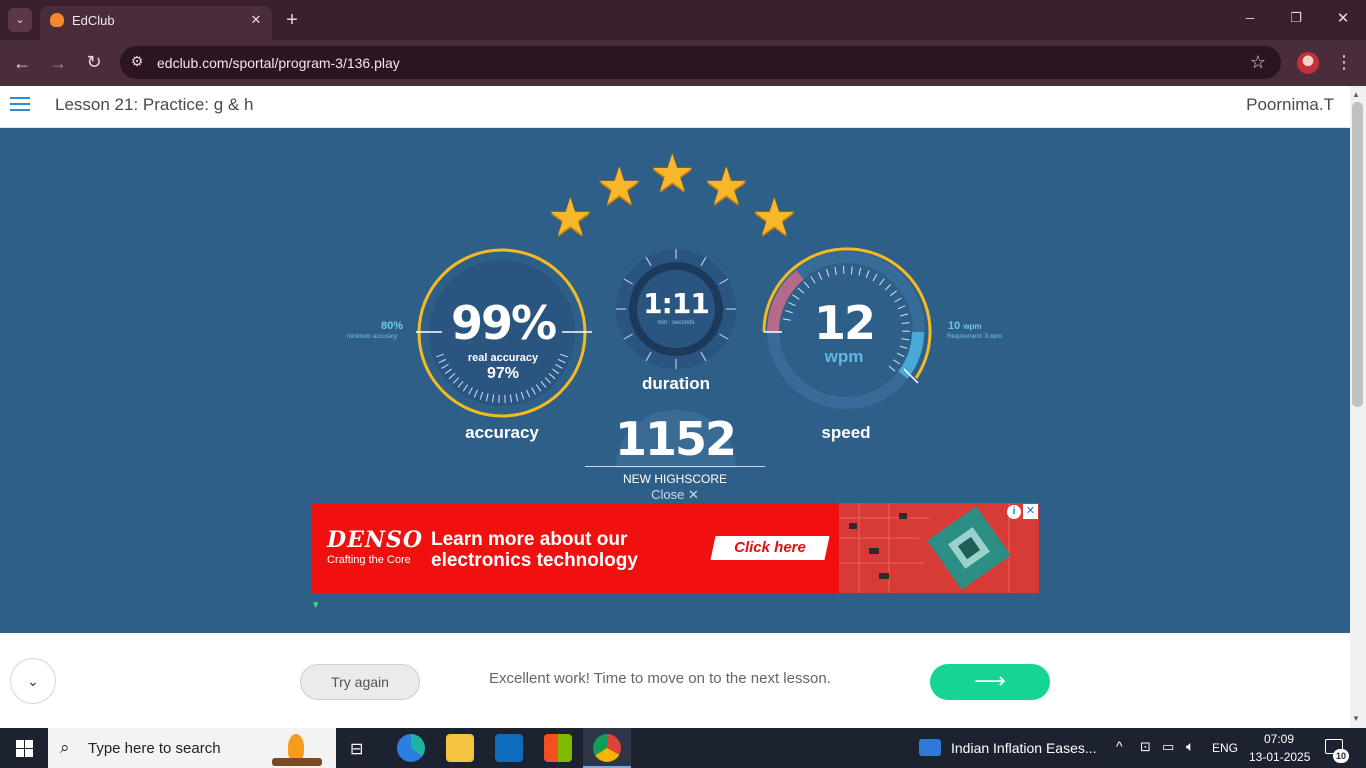 This screenshot has height=768, width=1366. What do you see at coordinates (1119, 746) in the screenshot?
I see `tray-chevron-up-icon: ^` at bounding box center [1119, 746].